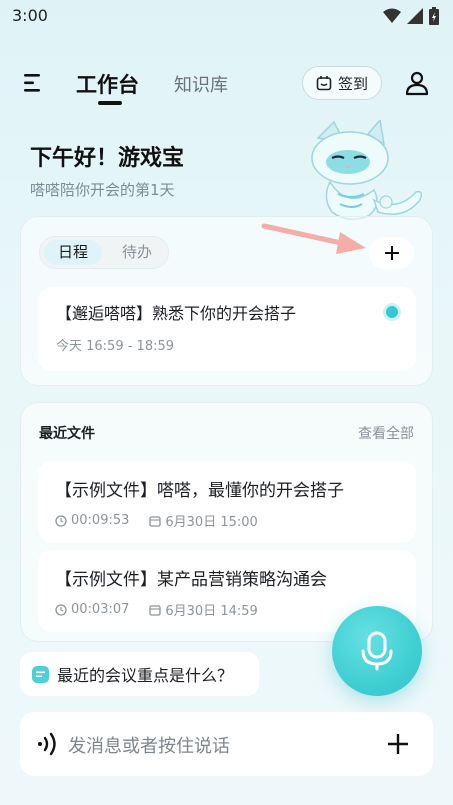 This screenshot has height=805, width=453. I want to click on status-bar: 3:00, so click(226, 16).